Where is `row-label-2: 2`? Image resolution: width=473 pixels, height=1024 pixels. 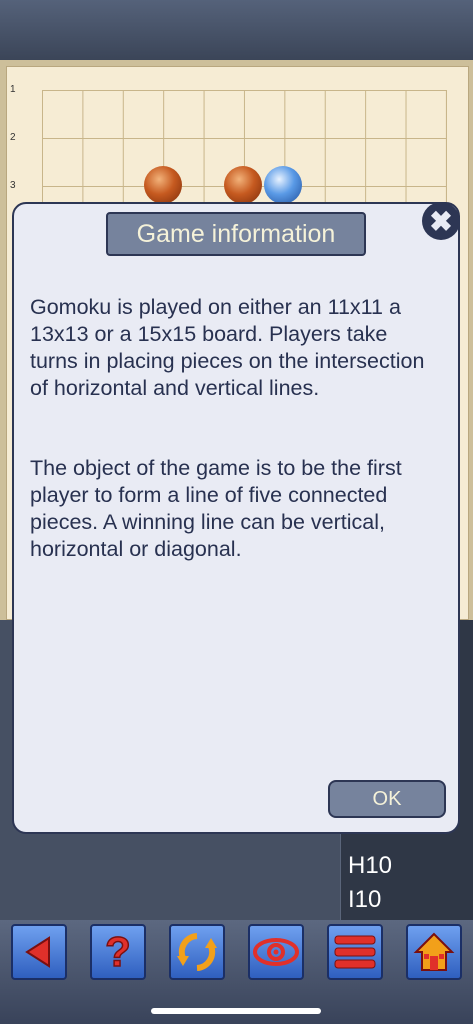
row-label-2: 2 is located at coordinates (13, 137).